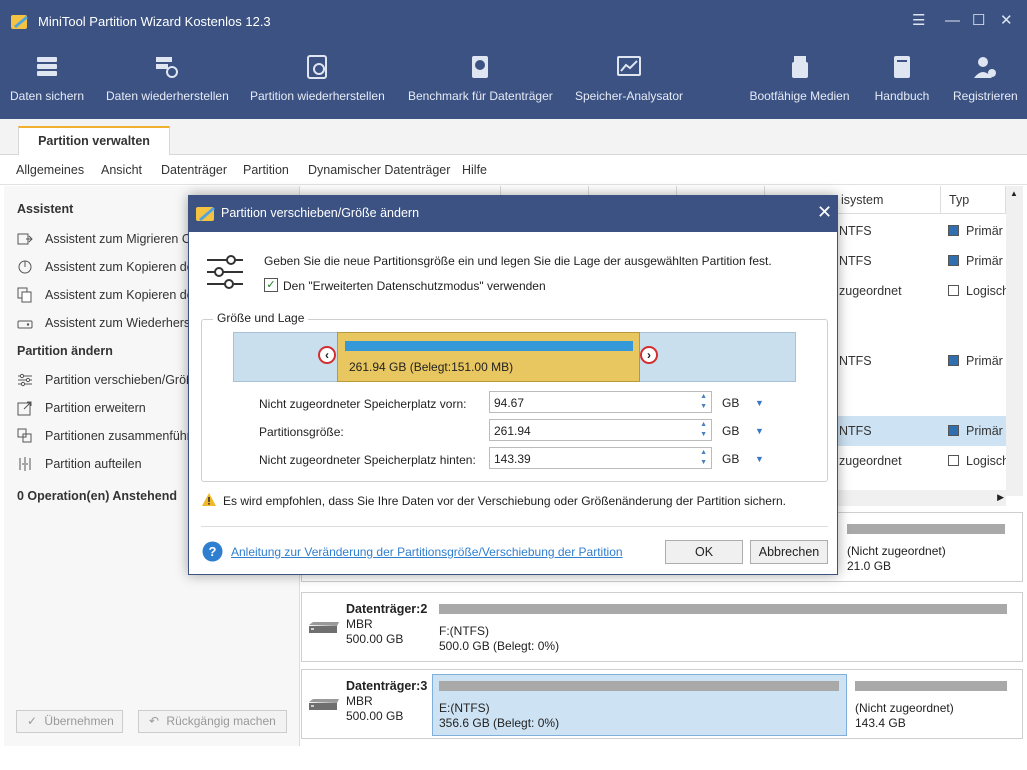  Describe the element at coordinates (25, 239) in the screenshot. I see `migrate-icon` at that location.